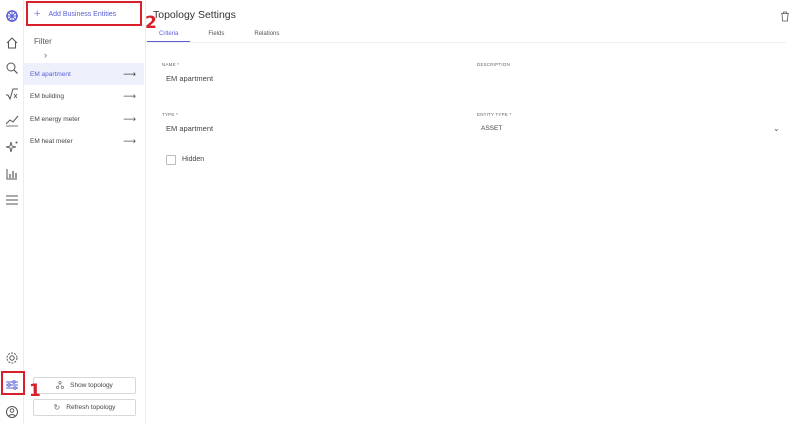 The image size is (800, 424). What do you see at coordinates (12, 358) in the screenshot?
I see `settings-icon` at bounding box center [12, 358].